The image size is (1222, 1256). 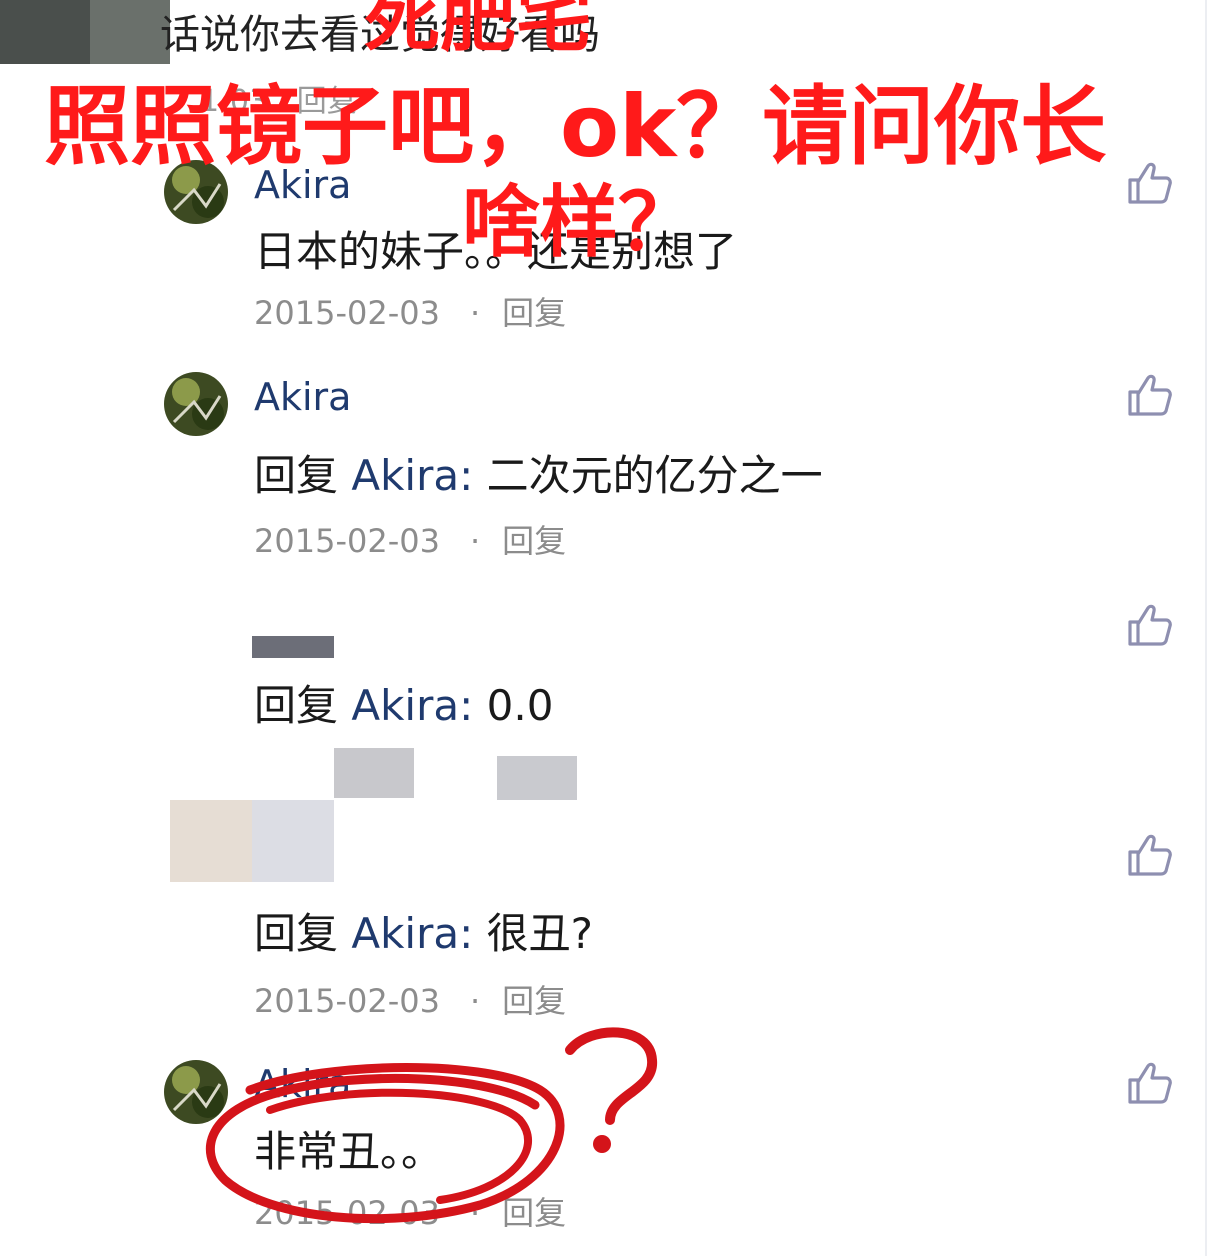 What do you see at coordinates (211, 841) in the screenshot?
I see `censored-avatar` at bounding box center [211, 841].